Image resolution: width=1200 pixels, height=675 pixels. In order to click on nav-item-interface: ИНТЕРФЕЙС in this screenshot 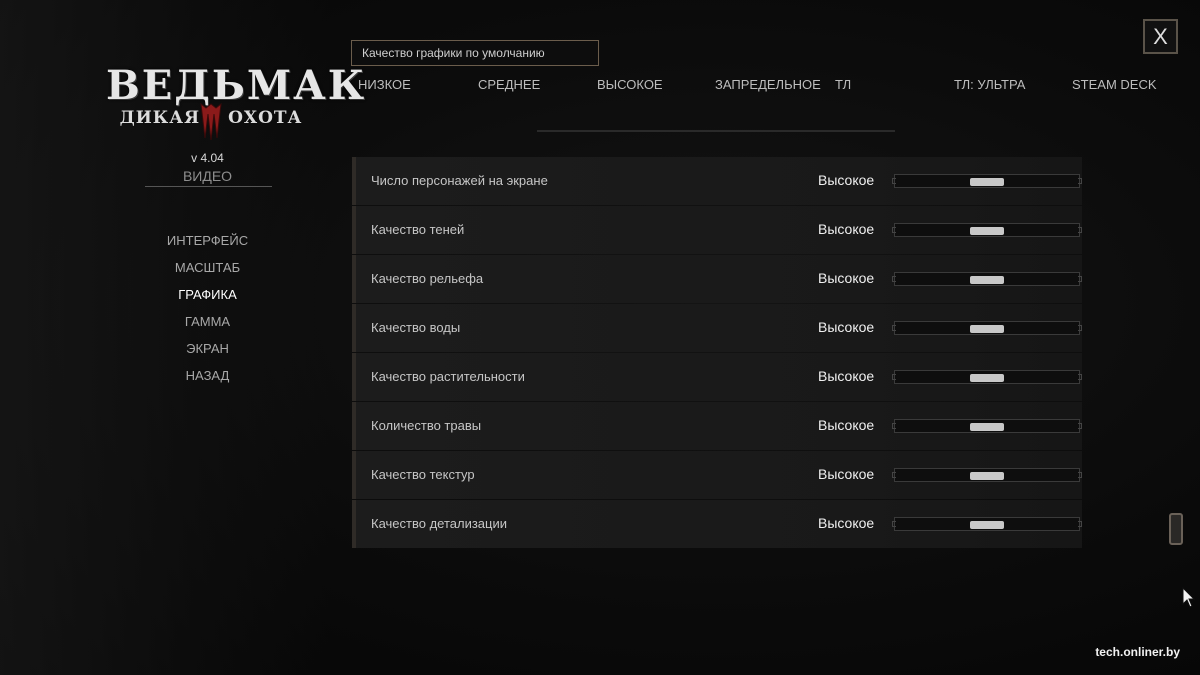, I will do `click(207, 244)`.